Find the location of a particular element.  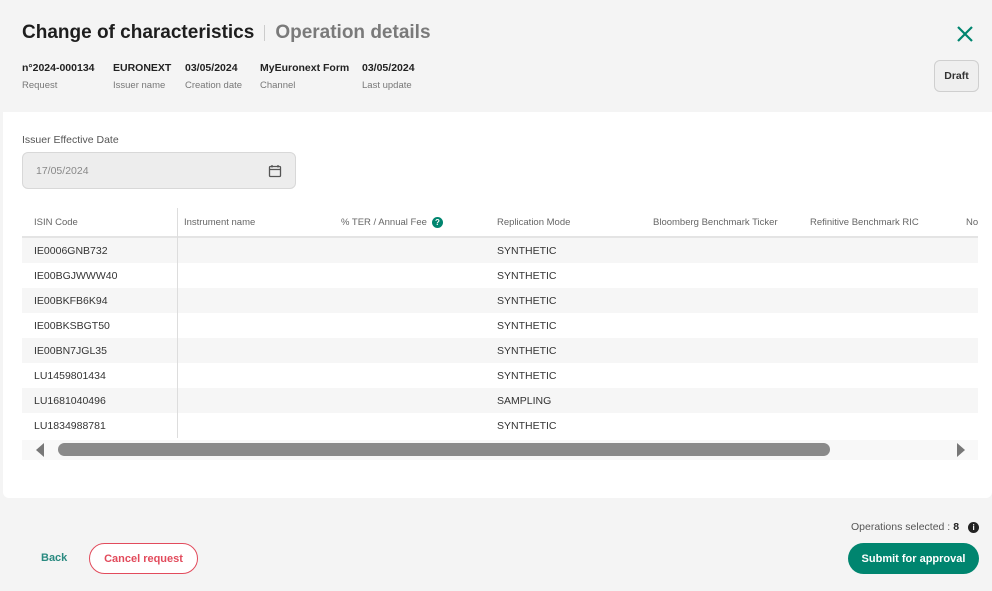

meta-channel: MyEuronext Form Channel is located at coordinates (304, 76).